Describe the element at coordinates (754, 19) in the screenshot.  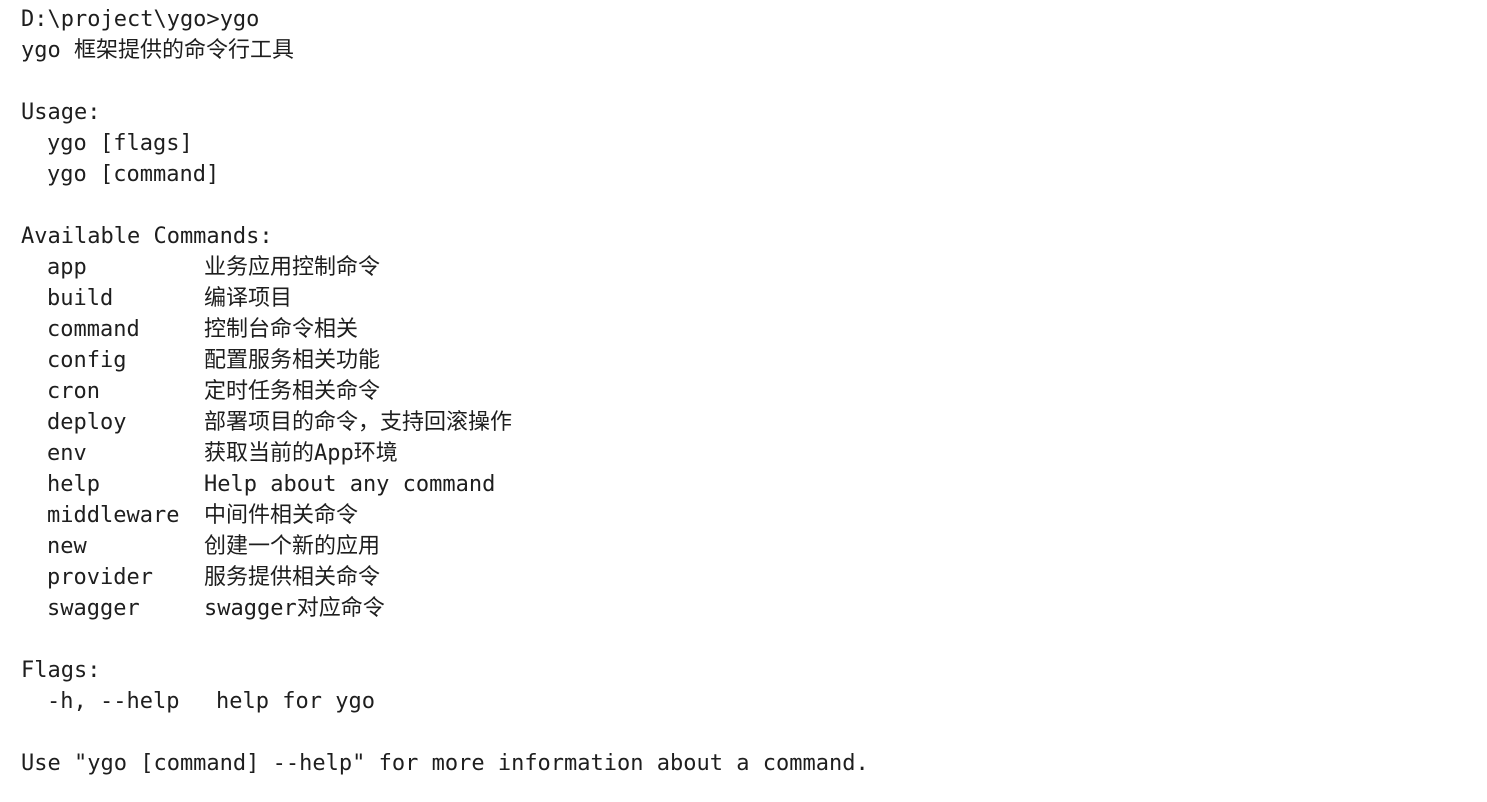
I see `prompt-line: D:\project\ygo>ygo` at that location.